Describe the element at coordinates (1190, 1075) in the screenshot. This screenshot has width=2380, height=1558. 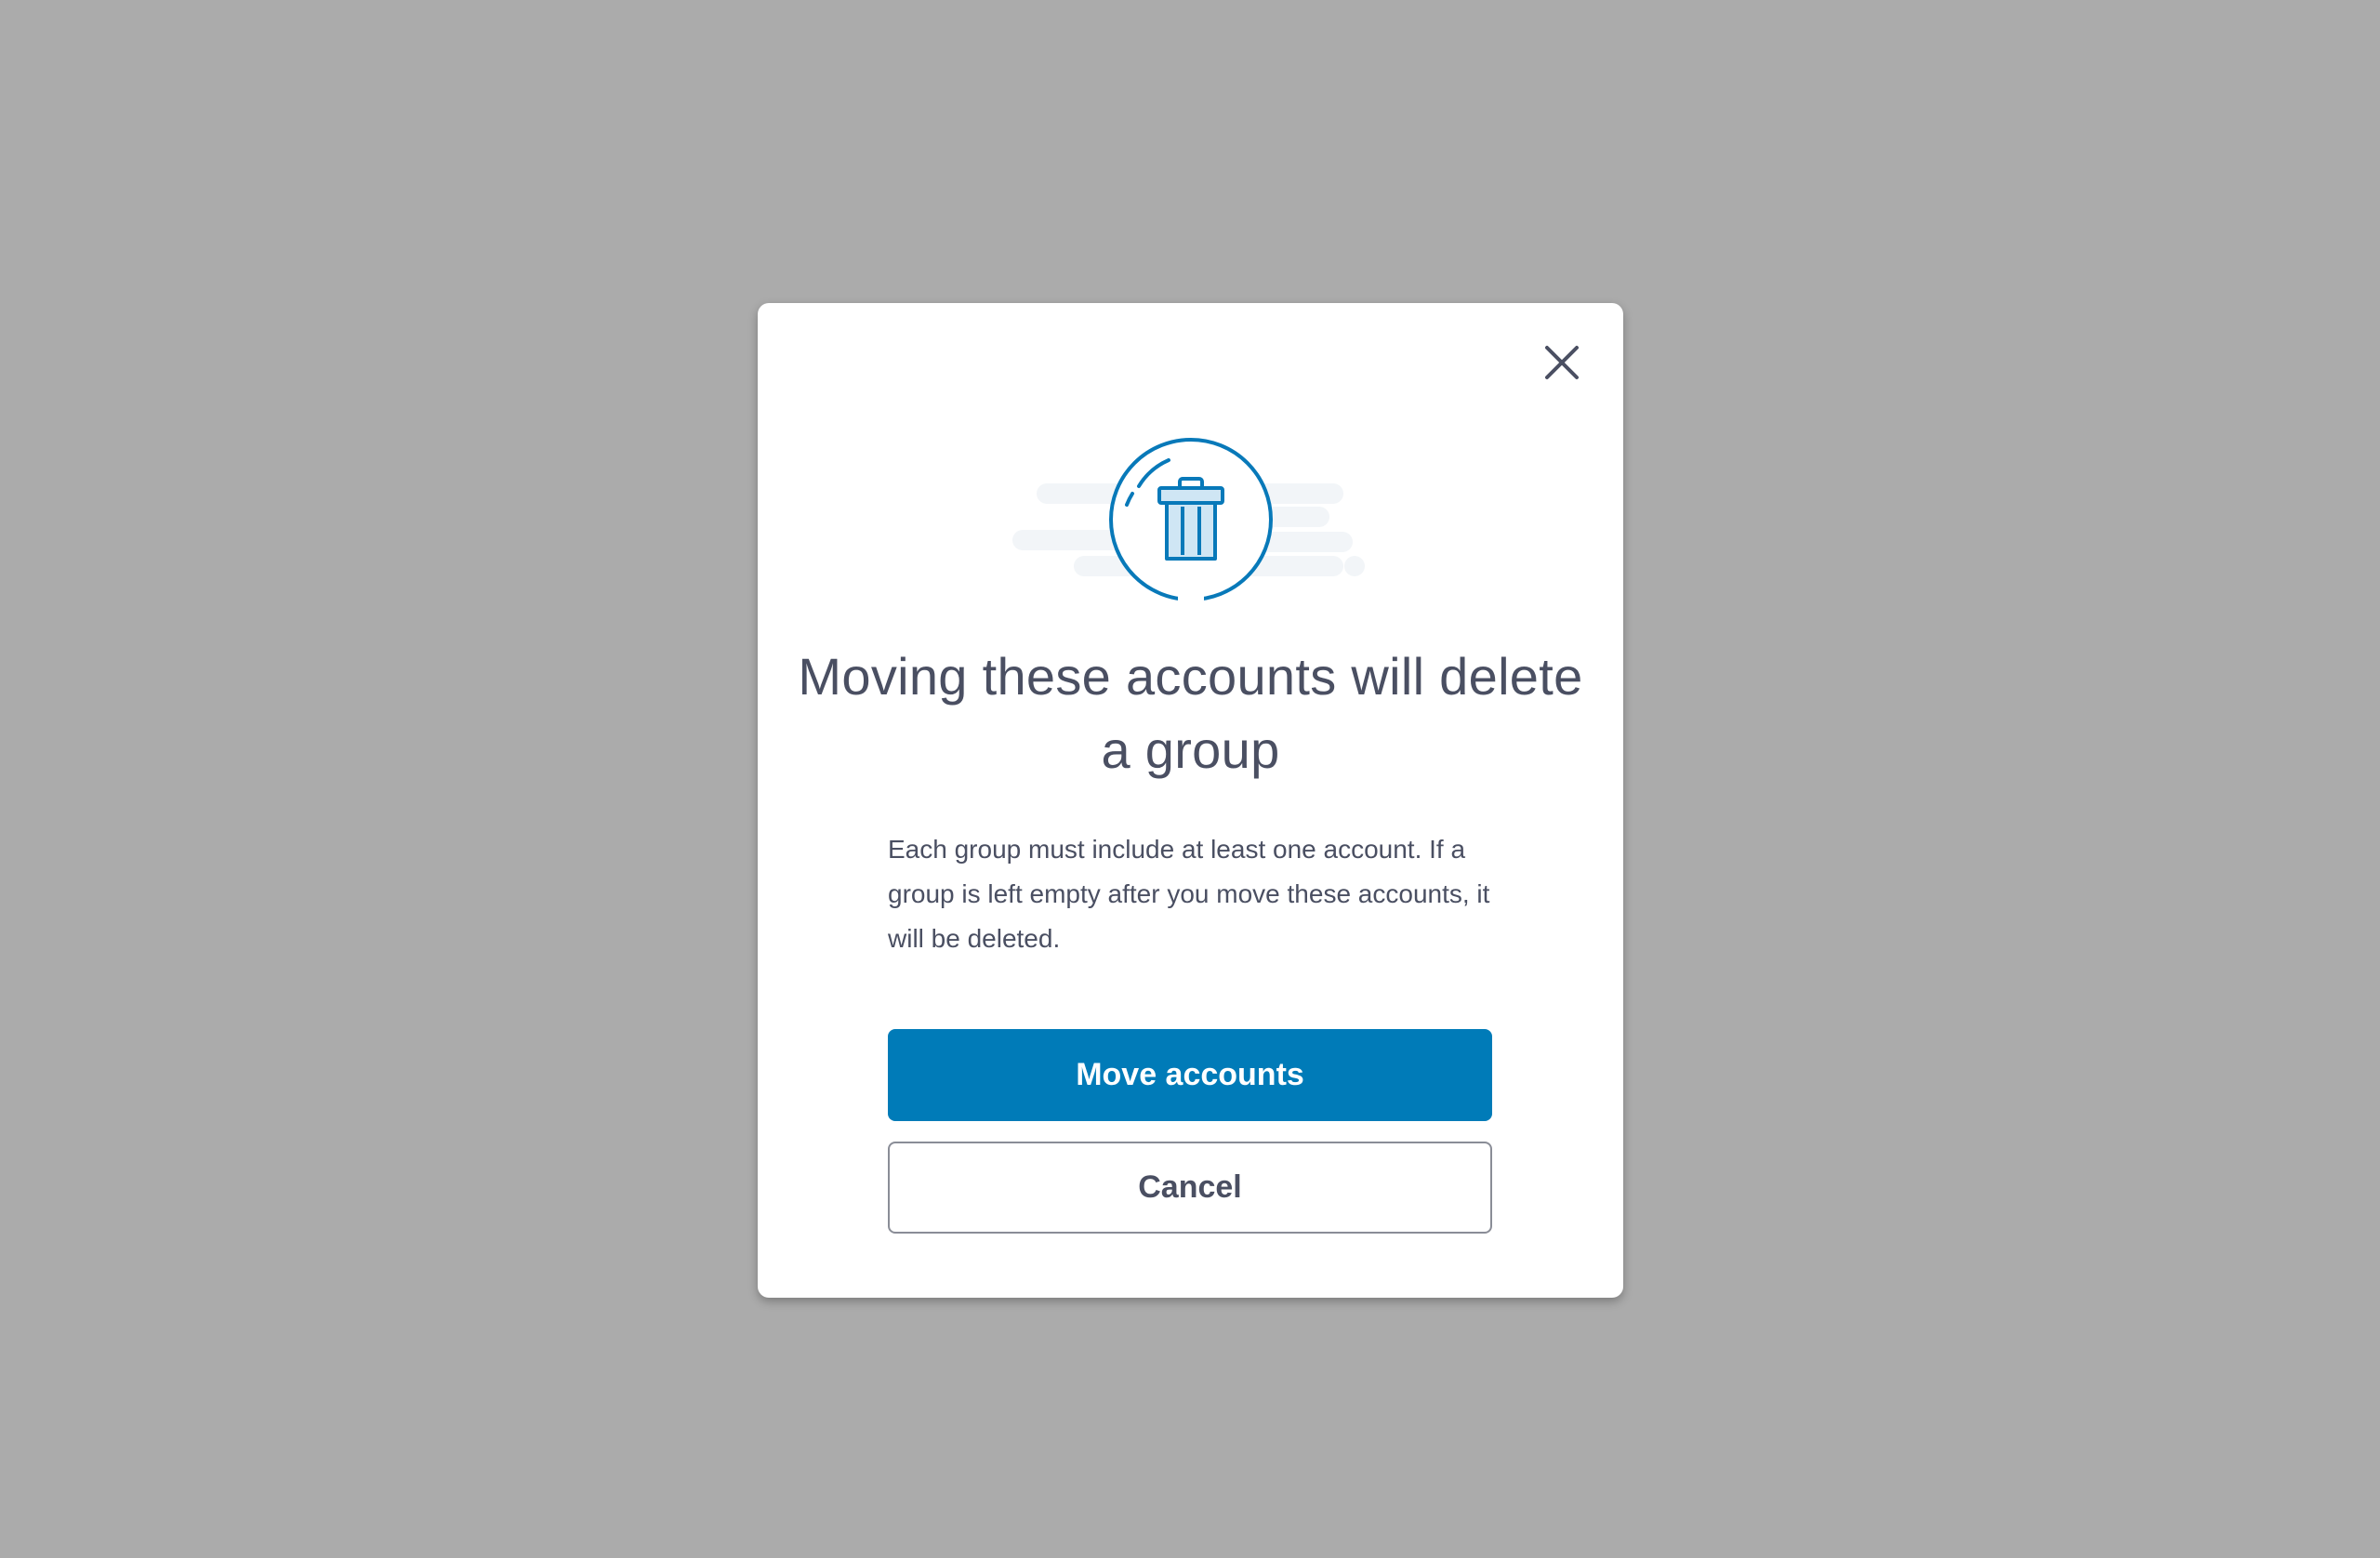
I see `move-accounts-button: Move accounts` at that location.